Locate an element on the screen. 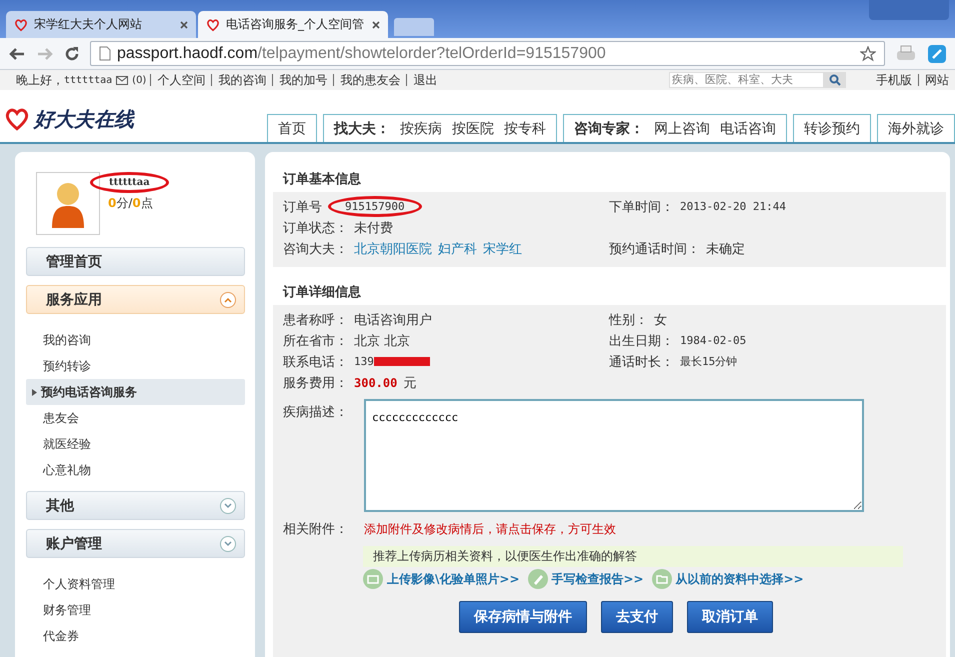 Image resolution: width=955 pixels, height=657 pixels. sidebar-item: 代金券 is located at coordinates (135, 636).